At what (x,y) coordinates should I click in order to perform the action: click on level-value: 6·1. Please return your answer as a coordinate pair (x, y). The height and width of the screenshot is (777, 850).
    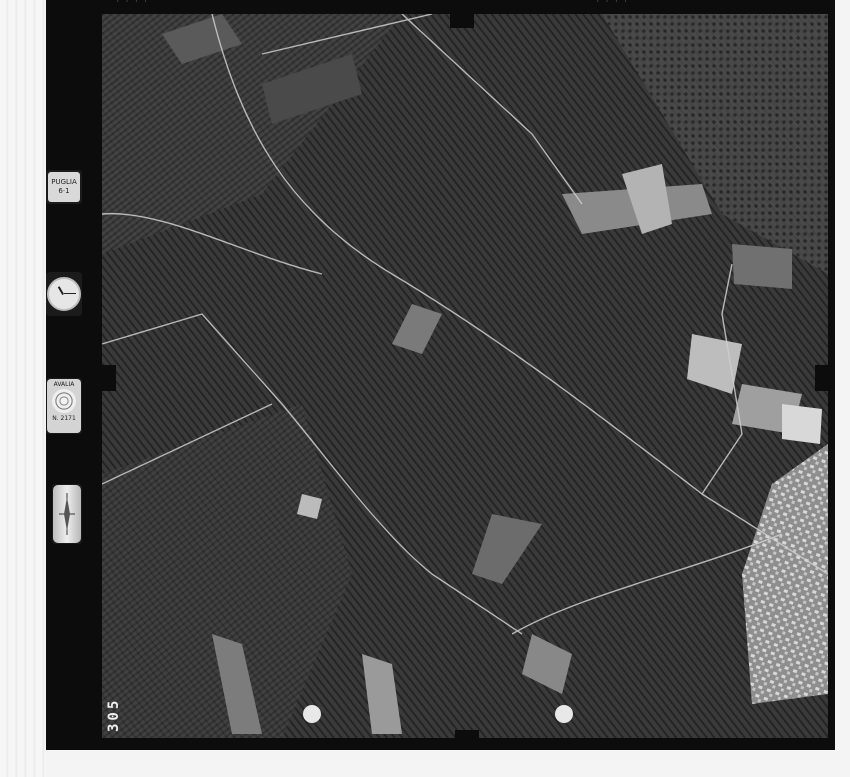
    Looking at the image, I should click on (64, 191).